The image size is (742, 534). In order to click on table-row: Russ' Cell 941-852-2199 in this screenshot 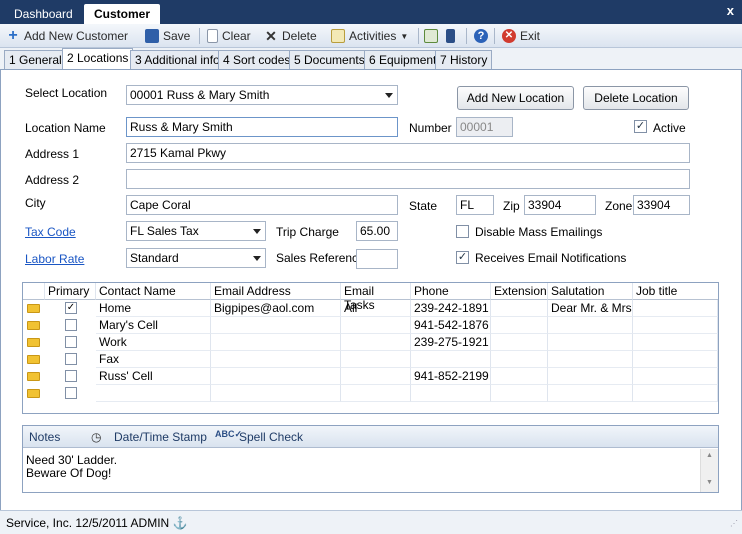, I will do `click(370, 376)`.